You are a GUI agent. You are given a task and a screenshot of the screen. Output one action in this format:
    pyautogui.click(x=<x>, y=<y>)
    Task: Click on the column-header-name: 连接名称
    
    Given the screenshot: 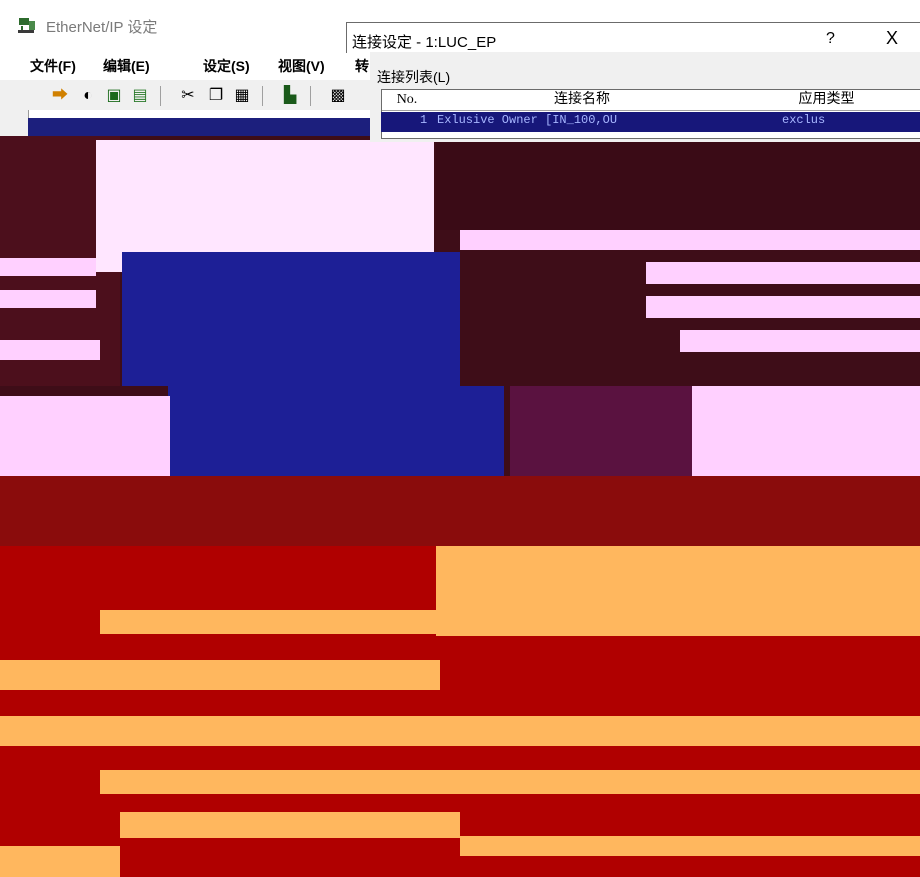 What is the action you would take?
    pyautogui.click(x=582, y=100)
    